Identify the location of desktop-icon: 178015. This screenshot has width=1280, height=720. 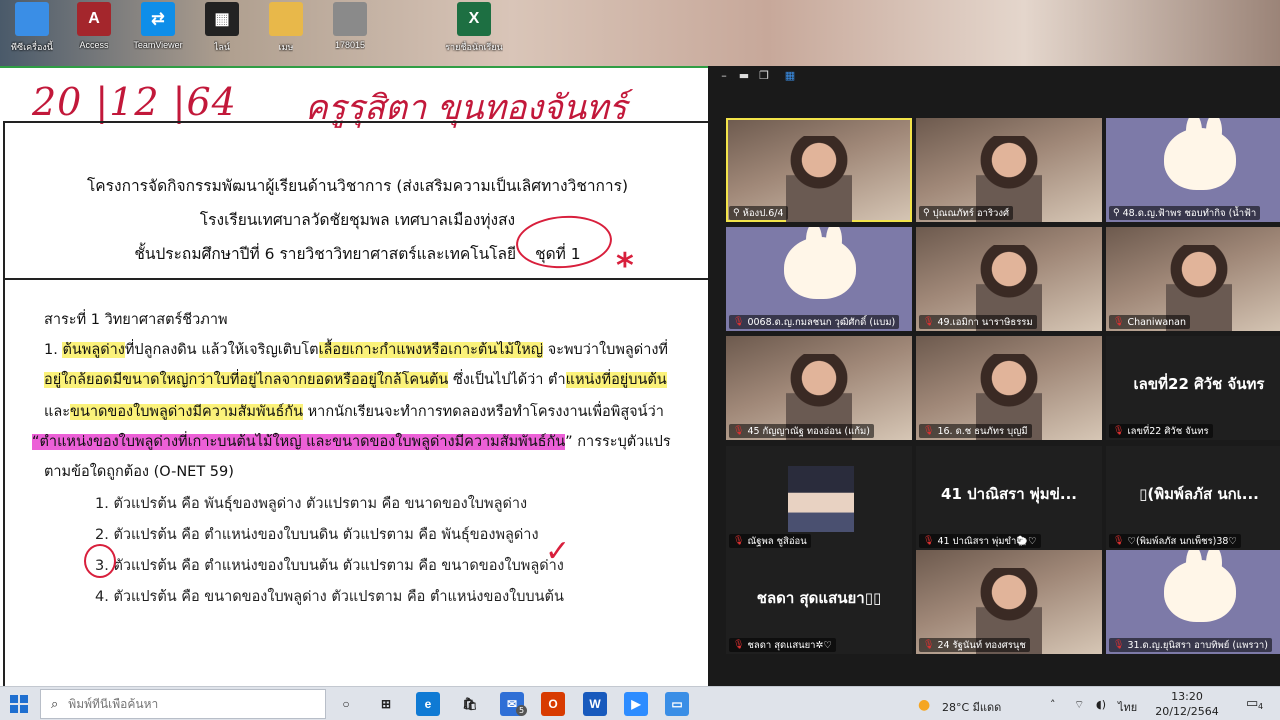
(350, 33).